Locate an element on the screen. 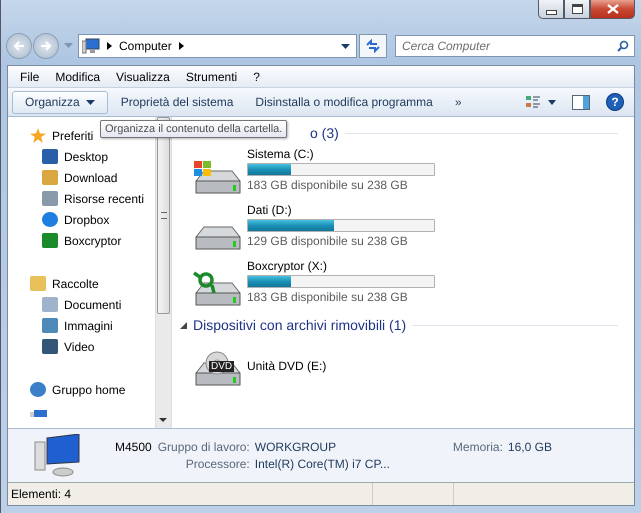  dvd-label: DVD is located at coordinates (221, 366).